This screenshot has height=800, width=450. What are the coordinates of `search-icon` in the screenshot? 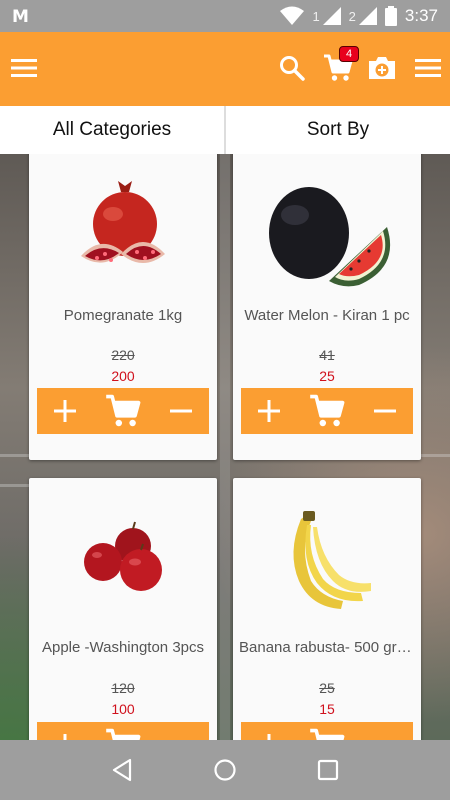 It's located at (292, 68).